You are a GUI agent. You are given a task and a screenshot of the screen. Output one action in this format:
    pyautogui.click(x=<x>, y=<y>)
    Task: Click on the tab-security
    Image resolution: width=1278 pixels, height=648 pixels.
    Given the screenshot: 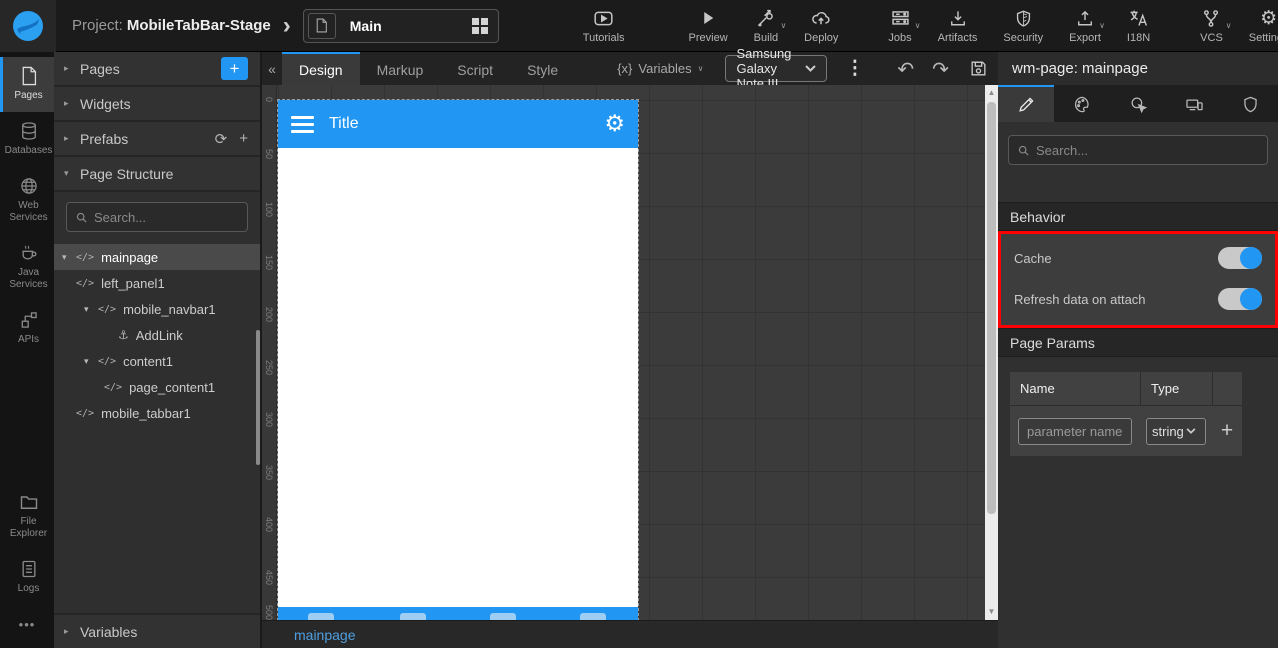 What is the action you would take?
    pyautogui.click(x=1250, y=103)
    